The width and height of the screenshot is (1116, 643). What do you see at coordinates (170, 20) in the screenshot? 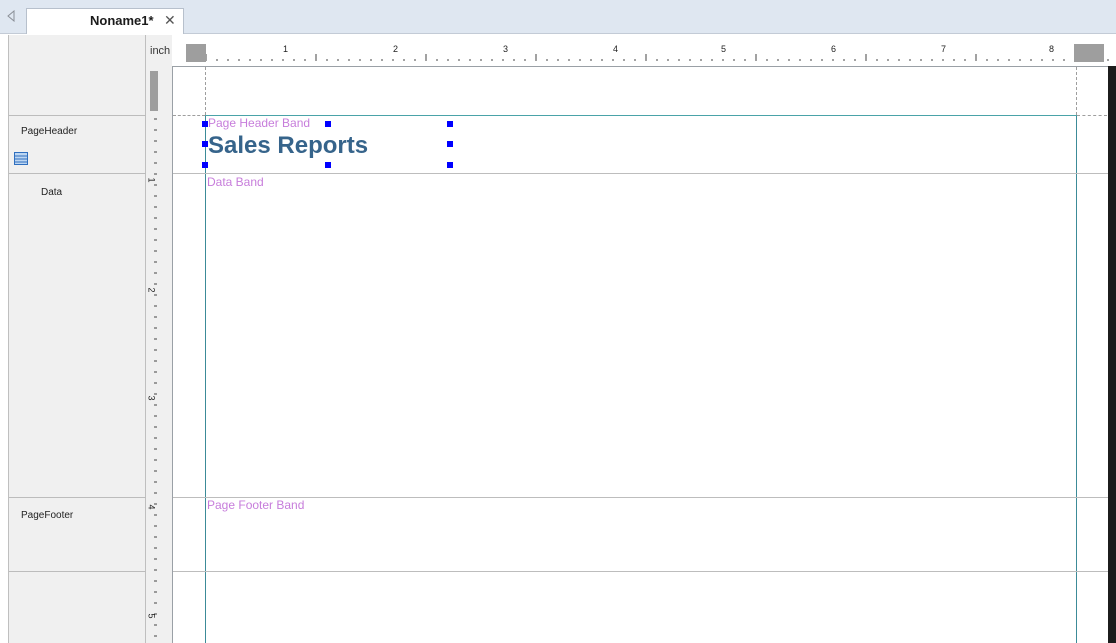
I see `close-icon: ✕` at bounding box center [170, 20].